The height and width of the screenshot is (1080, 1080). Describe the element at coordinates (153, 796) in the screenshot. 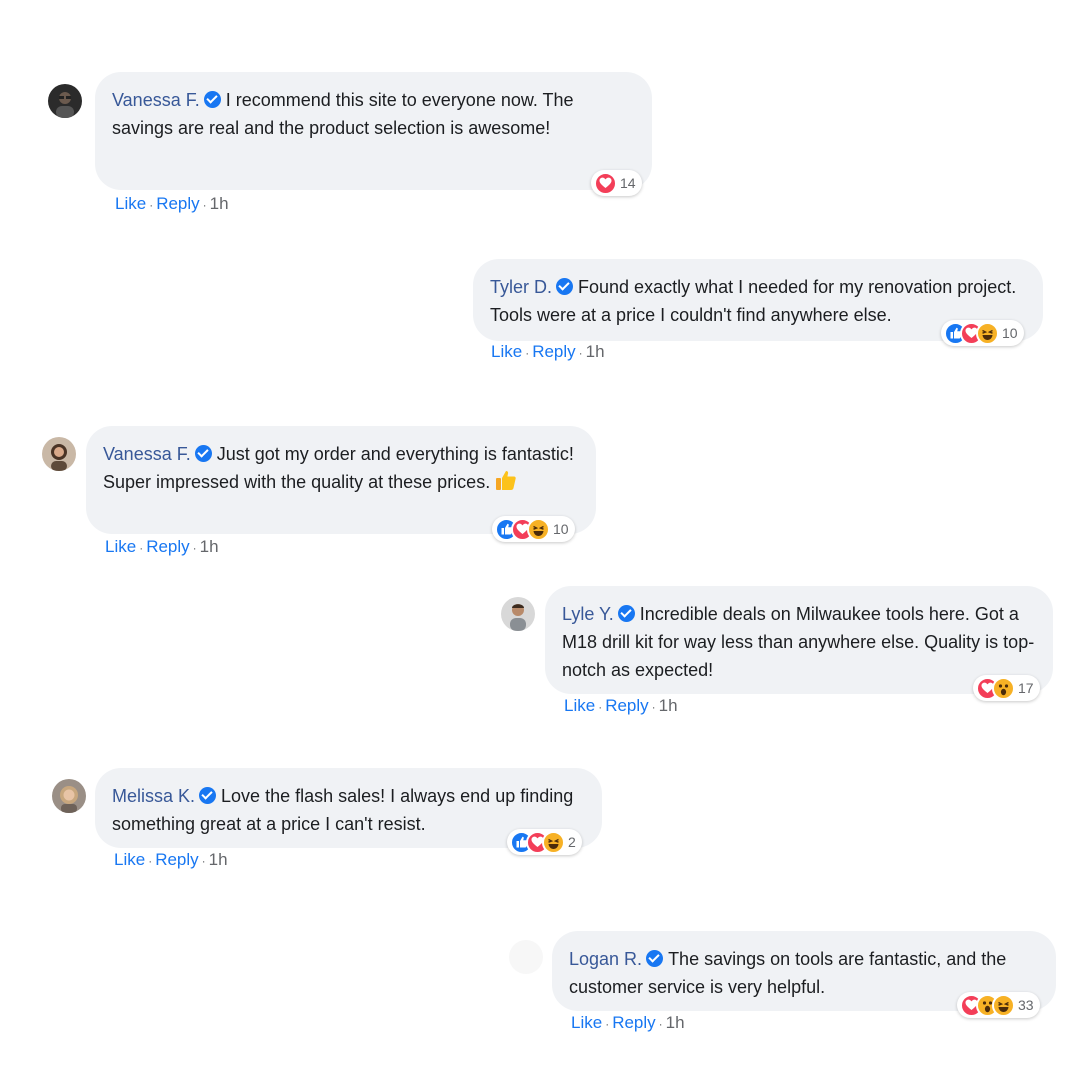

I see `author-name: Melissa K.` at that location.